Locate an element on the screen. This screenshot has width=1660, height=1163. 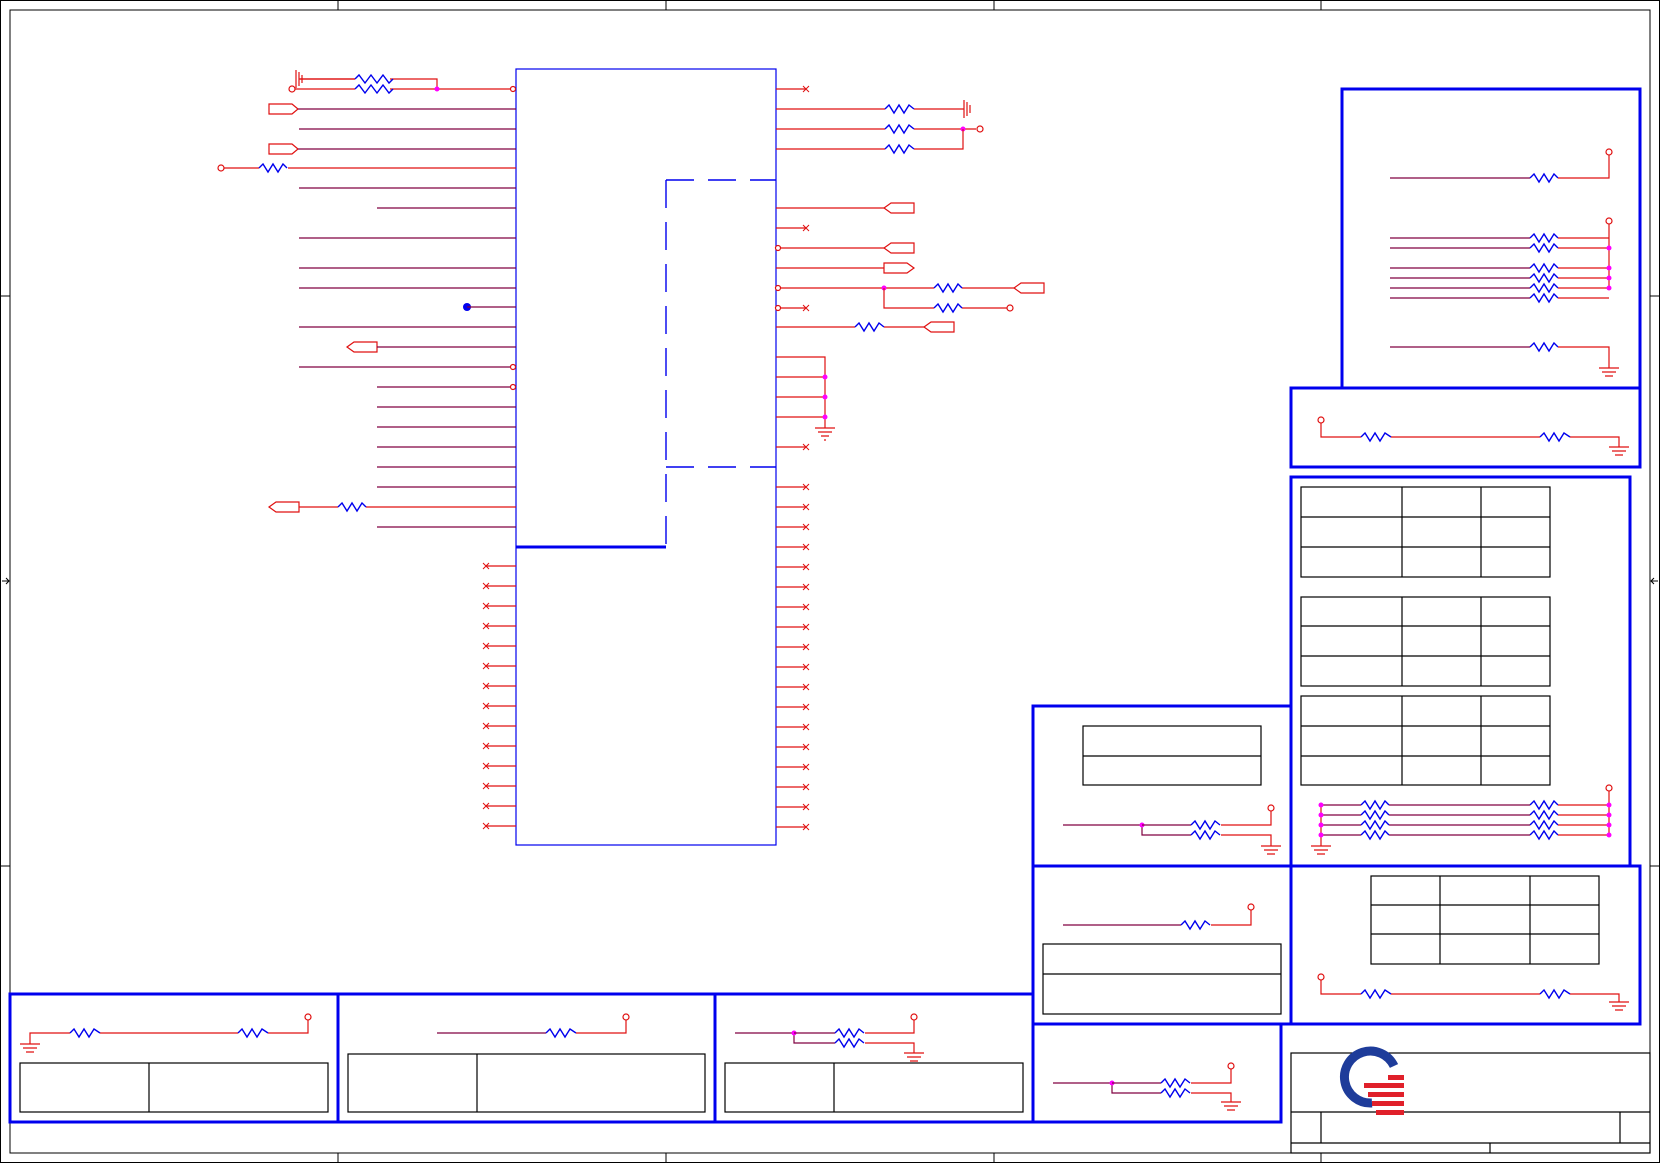
block-lower-middle is located at coordinates (1162, 945).